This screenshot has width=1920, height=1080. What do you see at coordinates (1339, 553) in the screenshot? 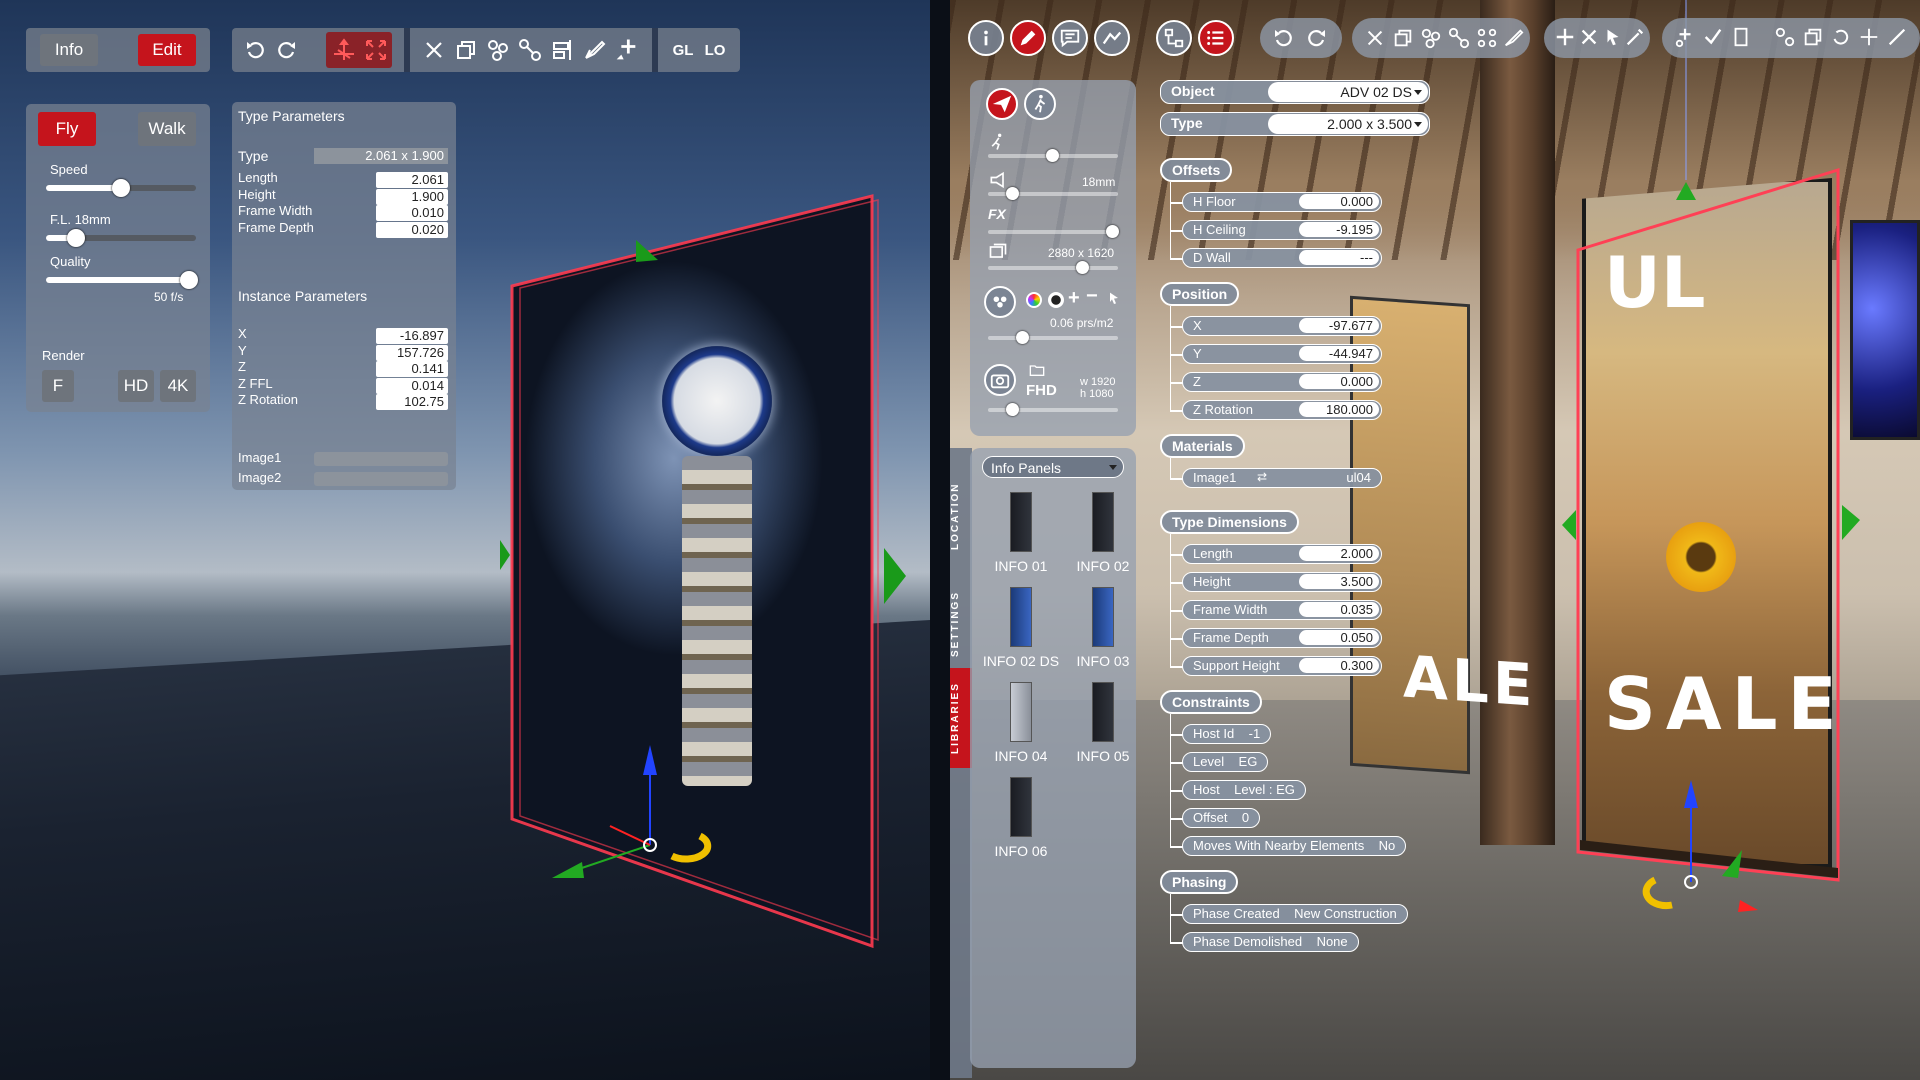
I see `property-value: 2.000` at bounding box center [1339, 553].